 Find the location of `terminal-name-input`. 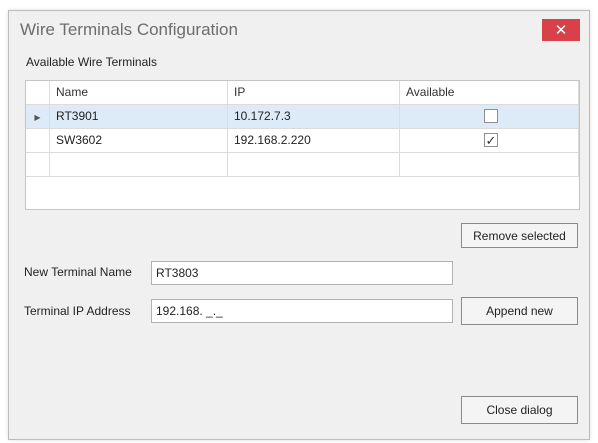

terminal-name-input is located at coordinates (302, 273).